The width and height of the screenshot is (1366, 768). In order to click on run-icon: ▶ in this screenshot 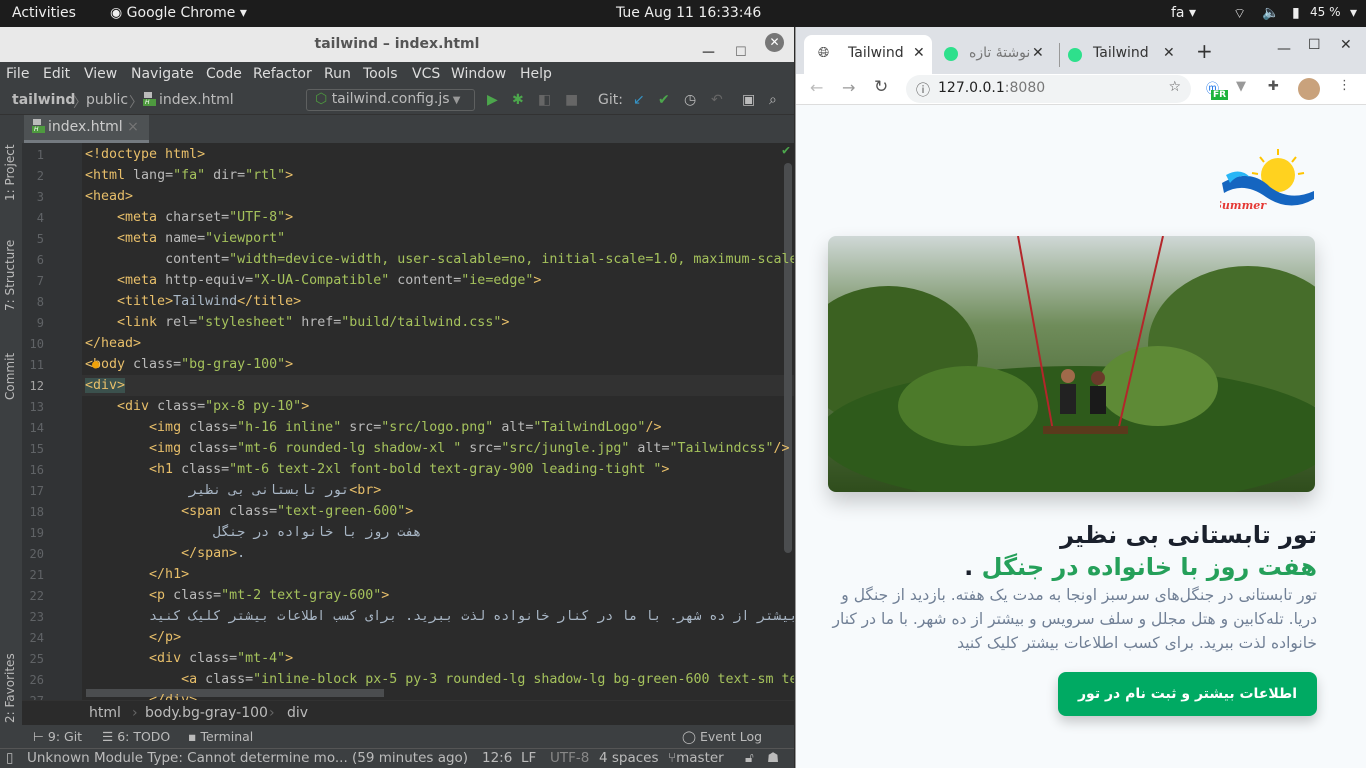, I will do `click(492, 100)`.